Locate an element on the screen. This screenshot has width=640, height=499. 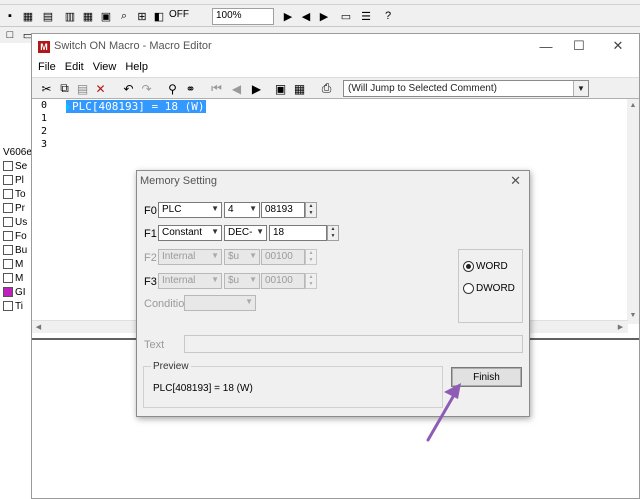
condition-select: ▼ is located at coordinates (220, 303).